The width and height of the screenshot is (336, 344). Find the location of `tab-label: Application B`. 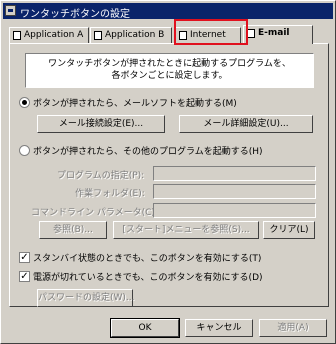

tab-label: Application B is located at coordinates (135, 35).